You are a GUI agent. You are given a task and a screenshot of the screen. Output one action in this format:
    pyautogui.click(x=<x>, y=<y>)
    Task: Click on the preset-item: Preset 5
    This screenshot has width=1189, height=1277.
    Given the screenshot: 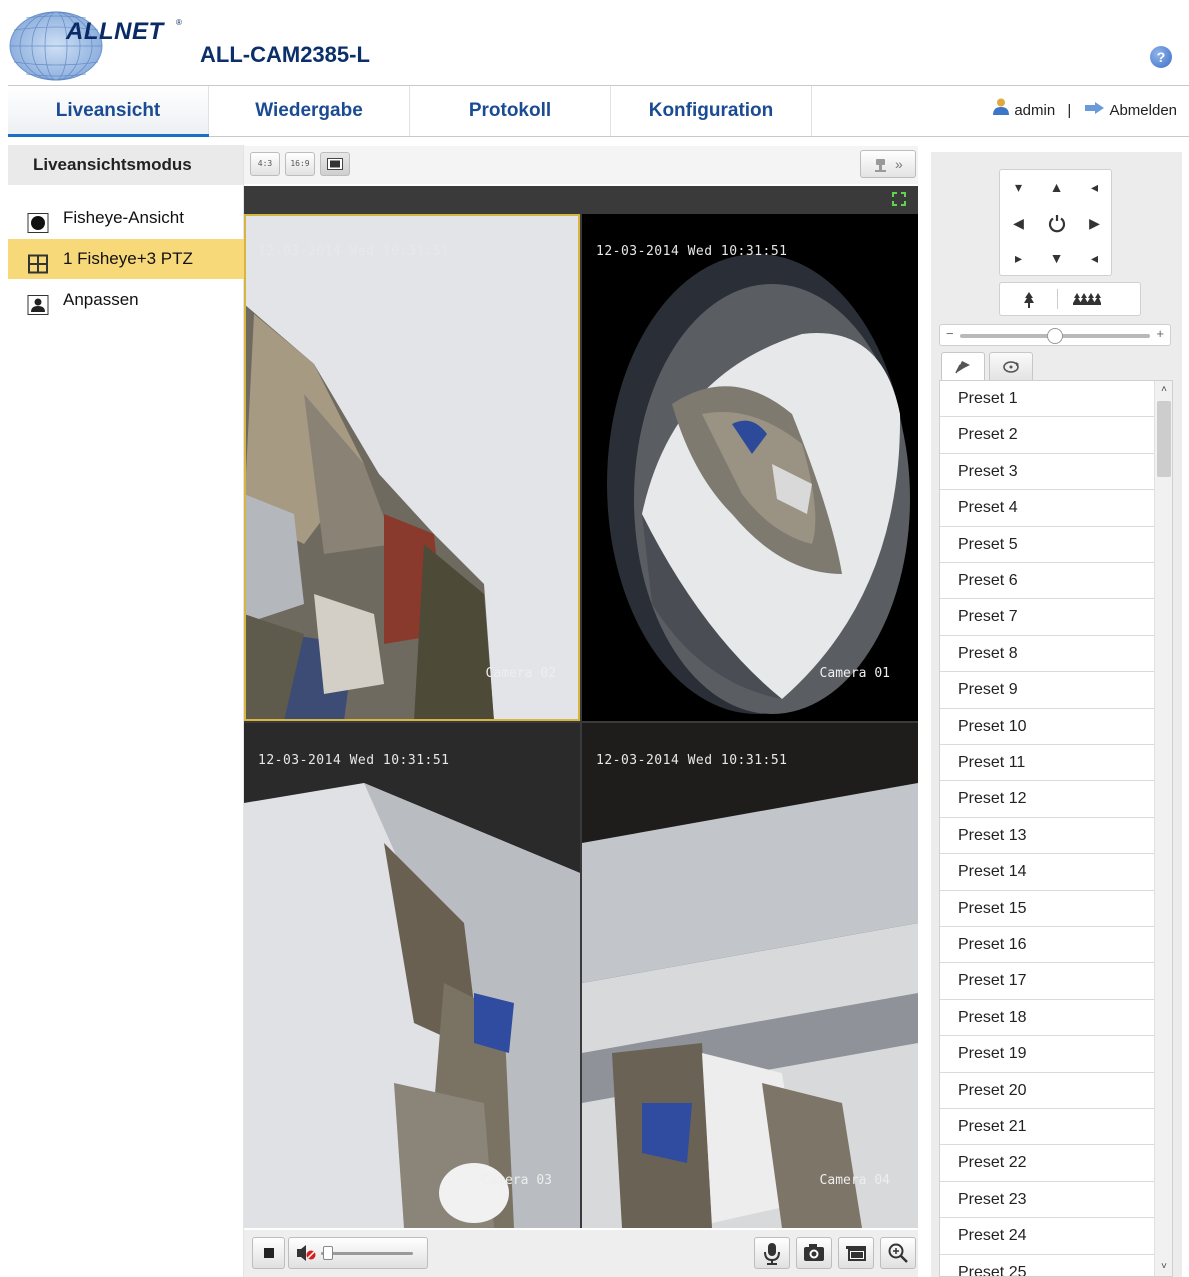 What is the action you would take?
    pyautogui.click(x=1047, y=545)
    